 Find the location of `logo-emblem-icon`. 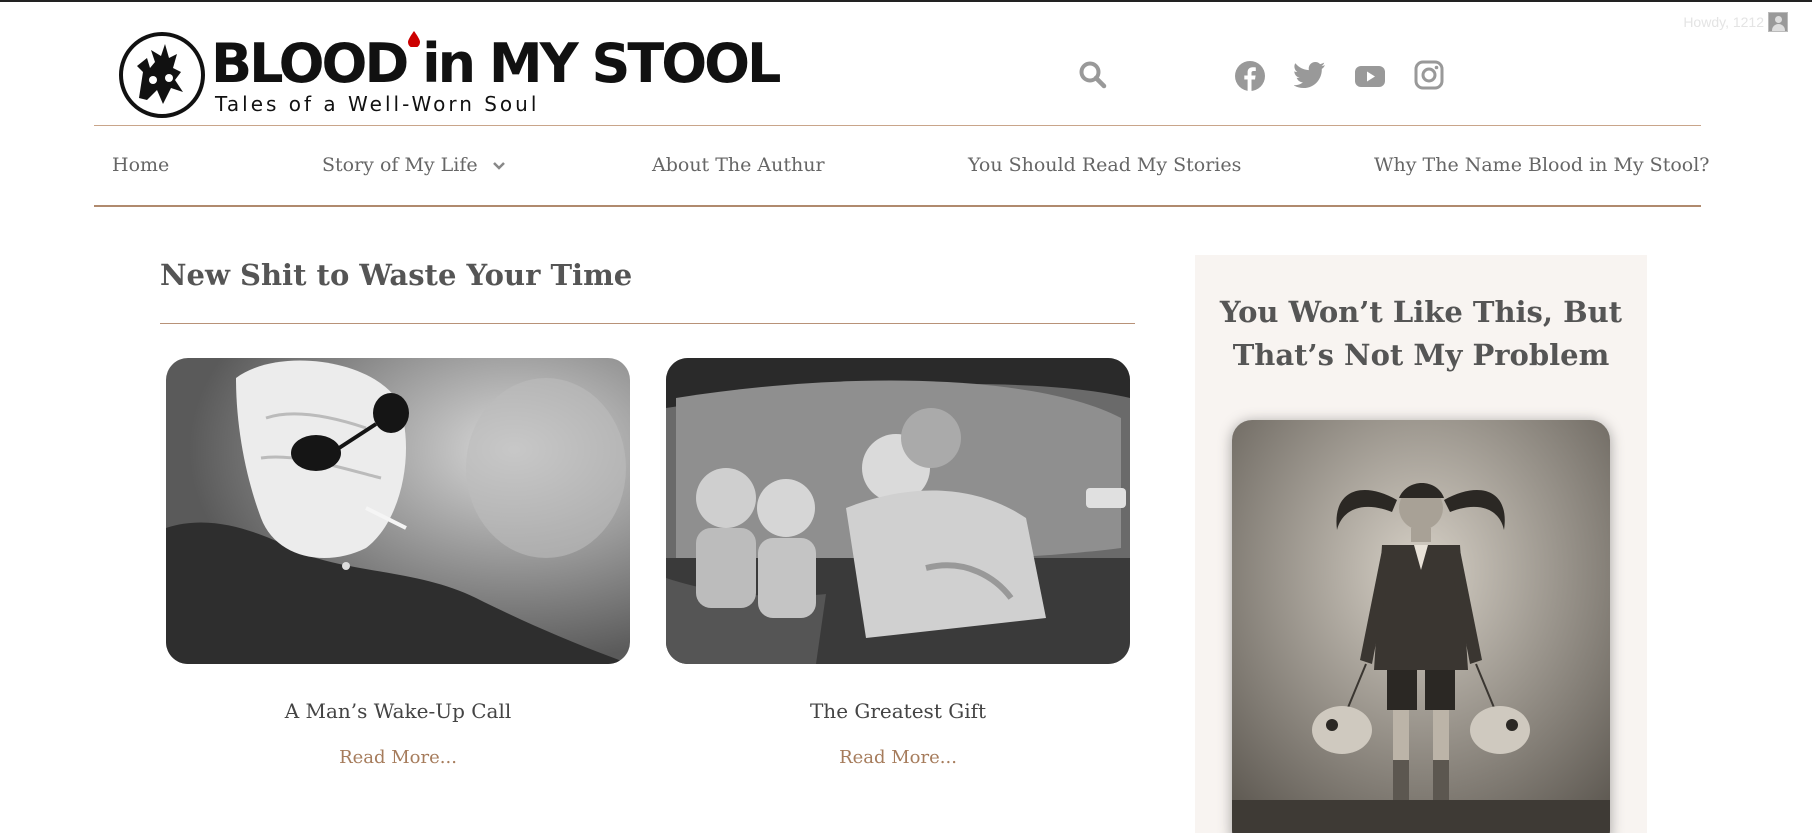

logo-emblem-icon is located at coordinates (162, 75).